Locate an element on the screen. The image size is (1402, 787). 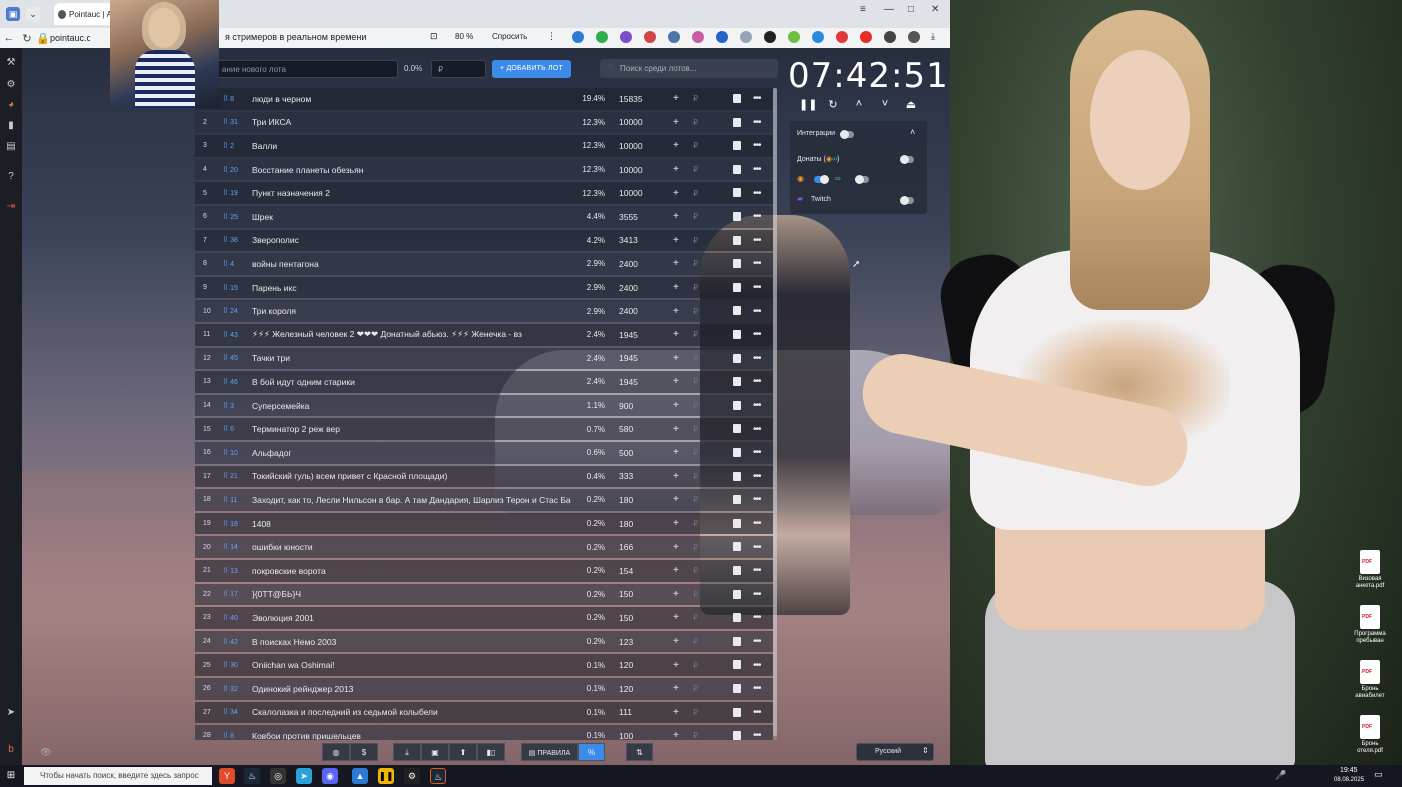
steam-icon: ♨ is located at coordinates (438, 776).